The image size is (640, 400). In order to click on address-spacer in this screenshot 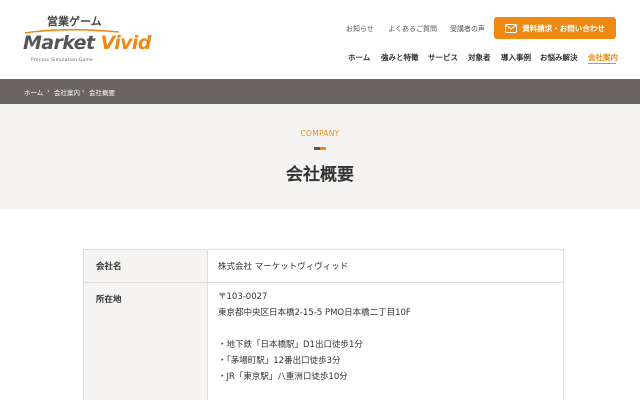, I will do `click(390, 329)`.